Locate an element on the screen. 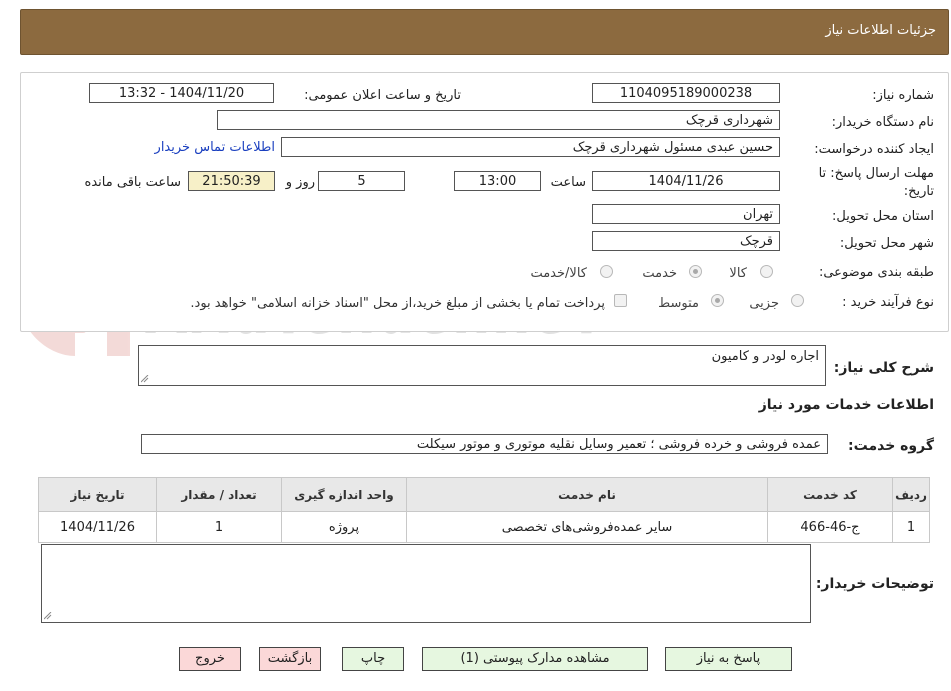 The image size is (951, 691). province-field: تهران is located at coordinates (686, 214).